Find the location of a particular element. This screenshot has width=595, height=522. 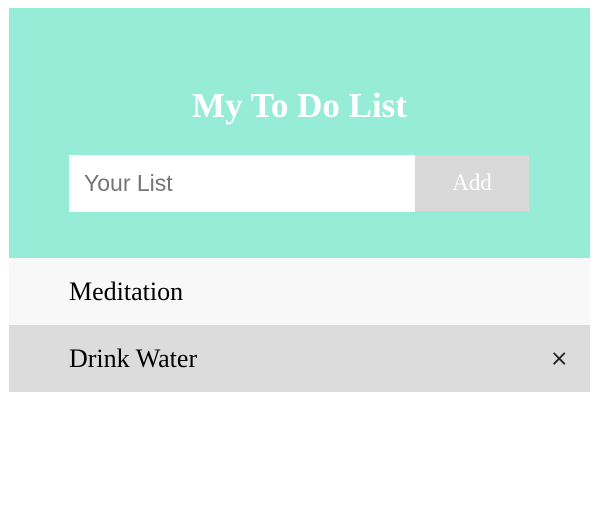

list-item-label: Meditation is located at coordinates (126, 291).